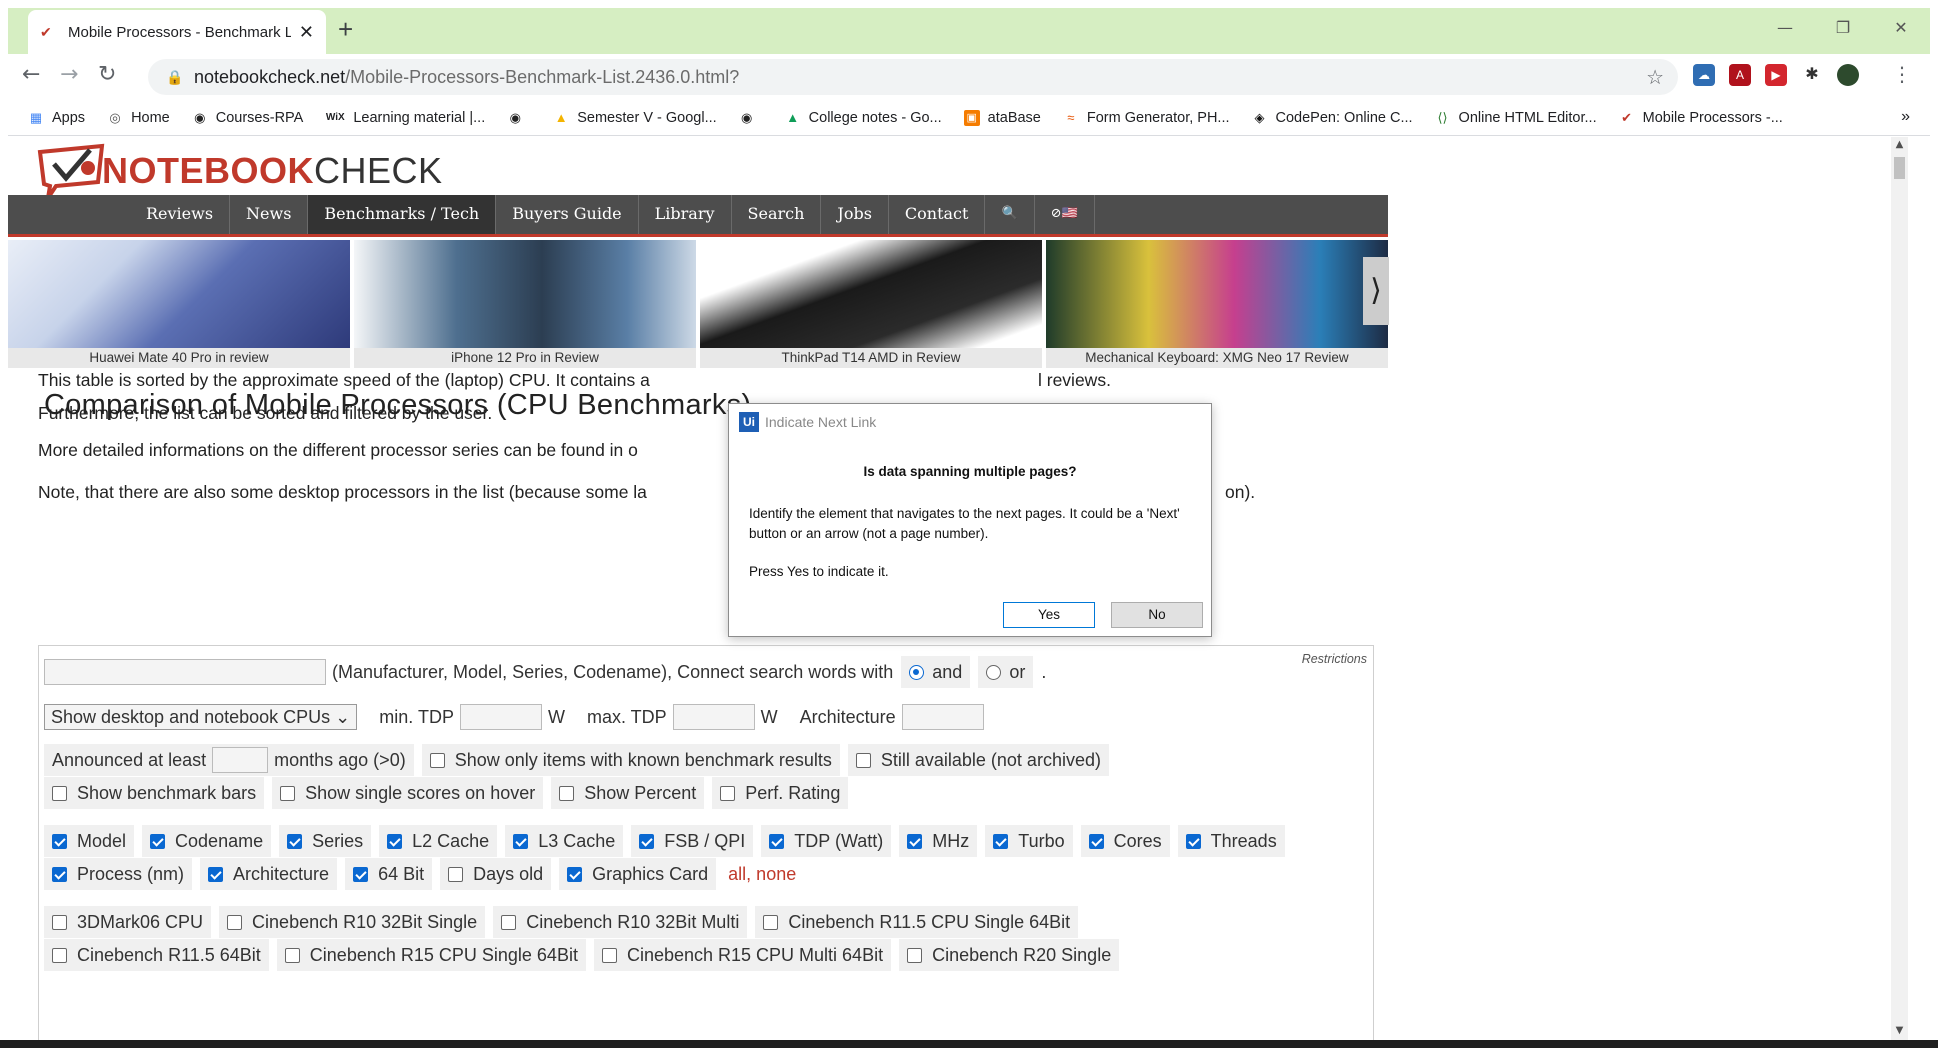 The height and width of the screenshot is (1048, 1938). I want to click on restore-button: ❐, so click(1843, 28).